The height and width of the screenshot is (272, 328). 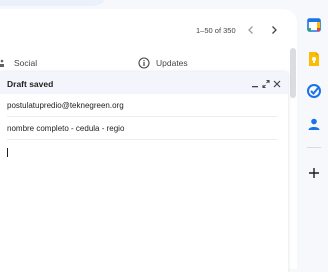 I want to click on calendar-icon, so click(x=314, y=25).